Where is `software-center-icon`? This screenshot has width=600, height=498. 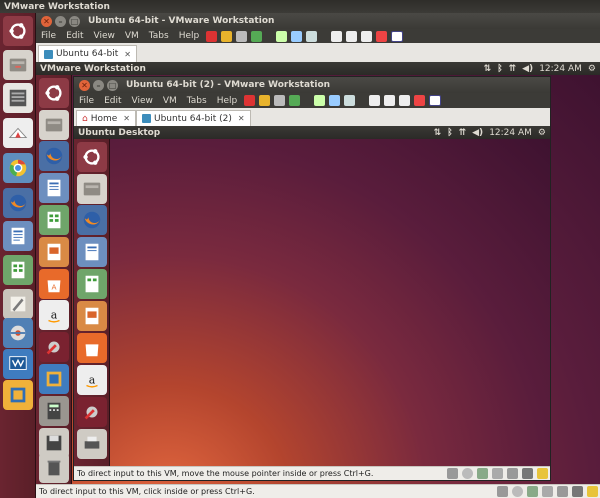 software-center-icon is located at coordinates (92, 348).